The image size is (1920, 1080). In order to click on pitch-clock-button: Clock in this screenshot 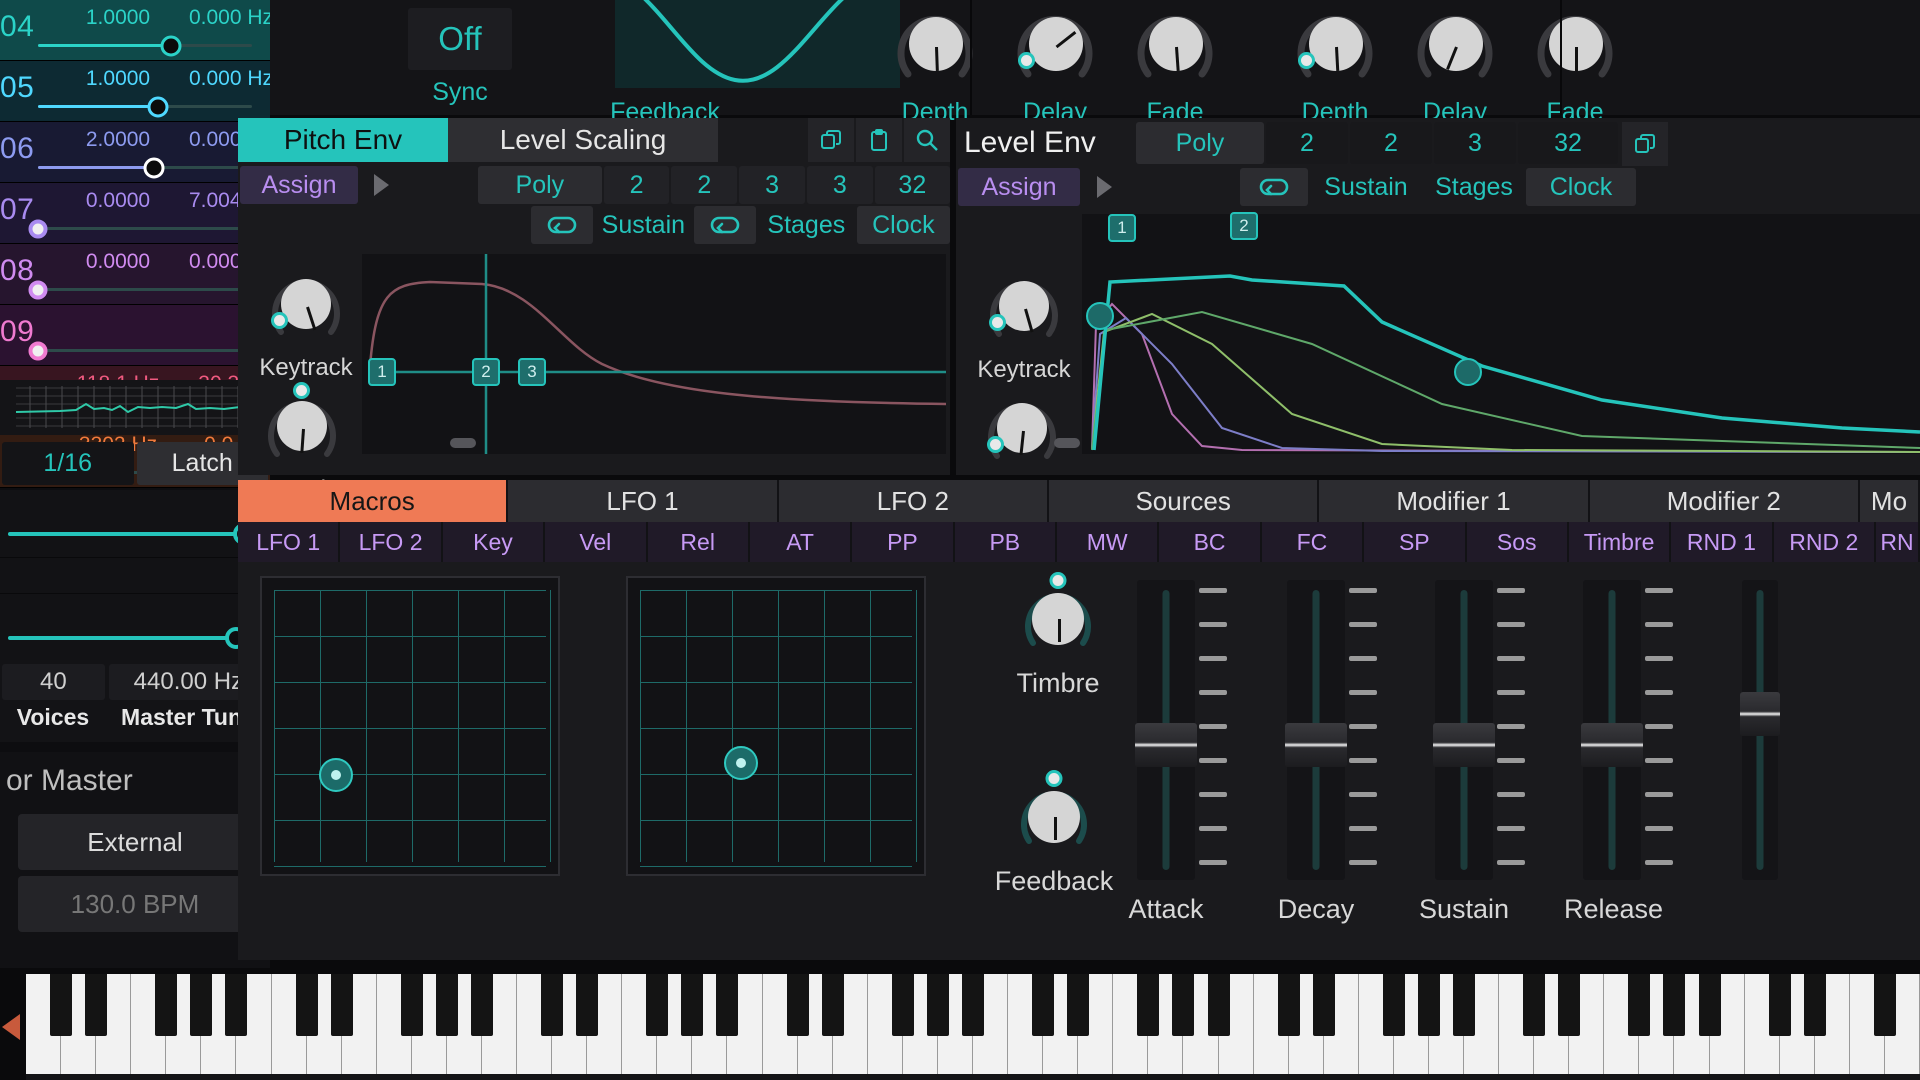, I will do `click(903, 225)`.